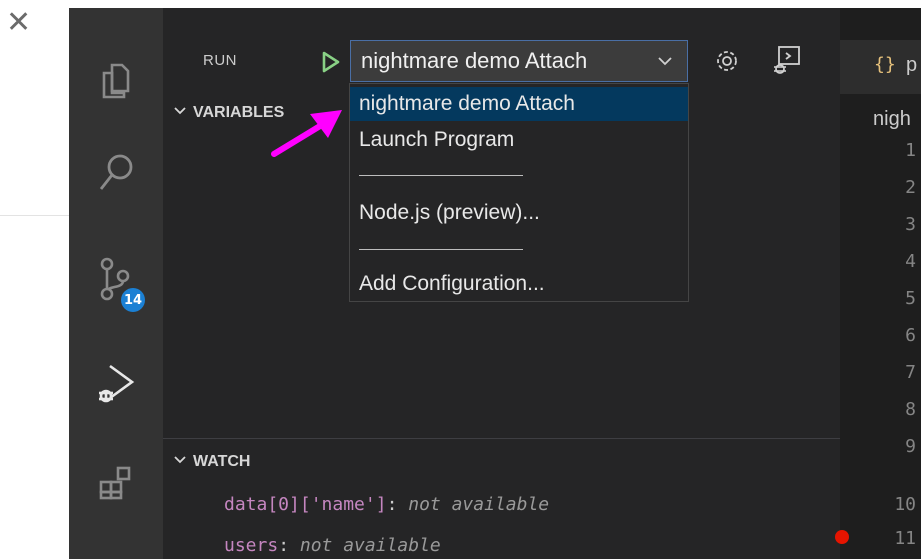 Image resolution: width=921 pixels, height=559 pixels. Describe the element at coordinates (842, 537) in the screenshot. I see `breakpoint-icon` at that location.